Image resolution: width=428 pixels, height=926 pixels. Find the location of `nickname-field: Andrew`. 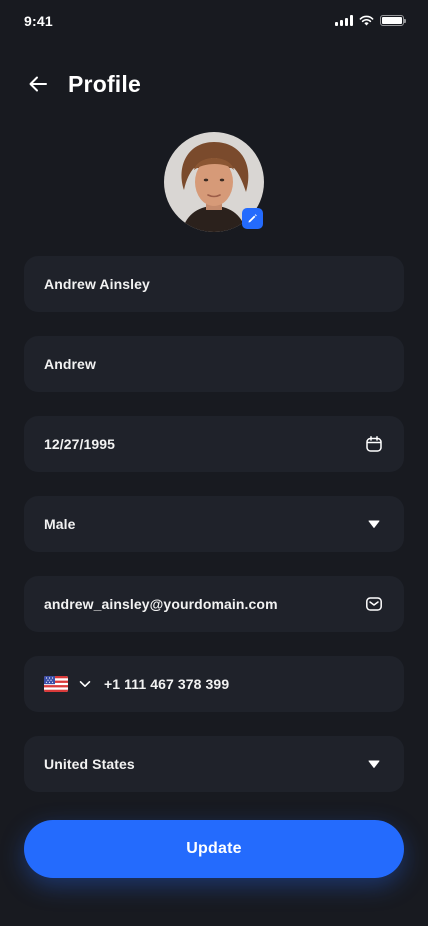

nickname-field: Andrew is located at coordinates (214, 364).